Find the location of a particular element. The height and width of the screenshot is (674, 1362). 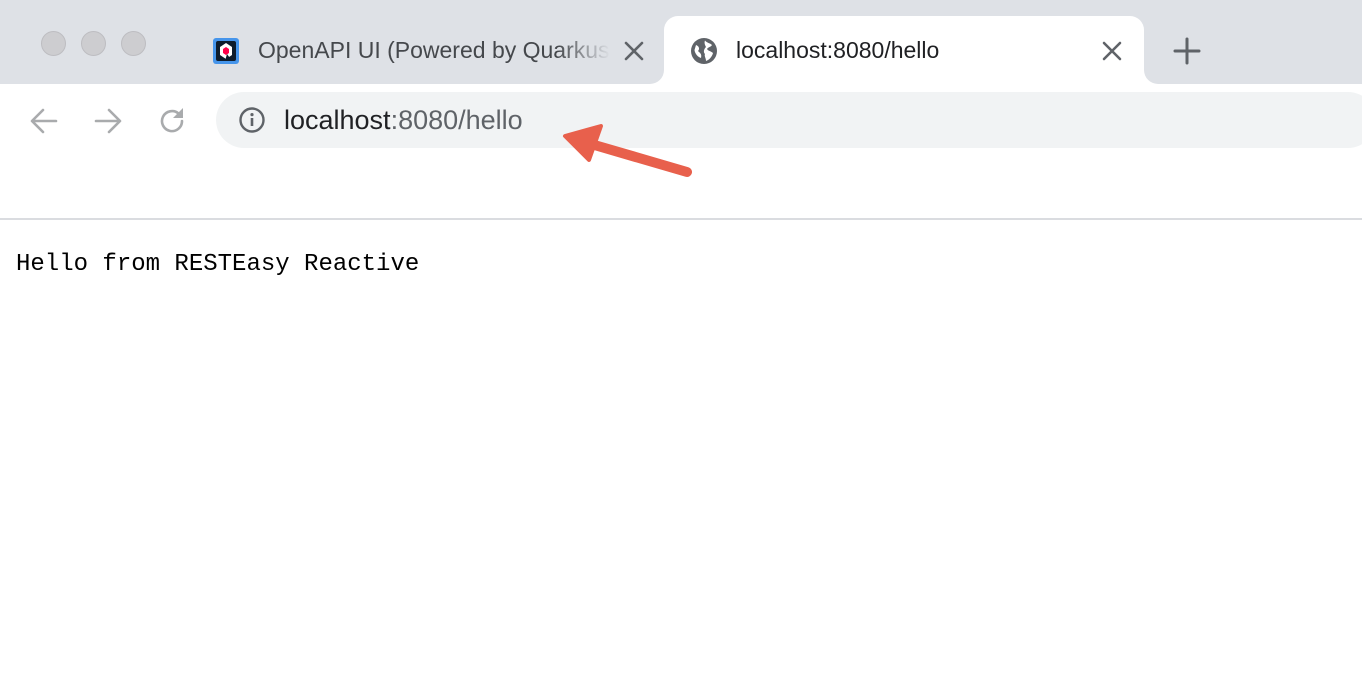

tab-openapi-ui: OpenAPI UI (Powered by Quarkus) is located at coordinates (429, 50).